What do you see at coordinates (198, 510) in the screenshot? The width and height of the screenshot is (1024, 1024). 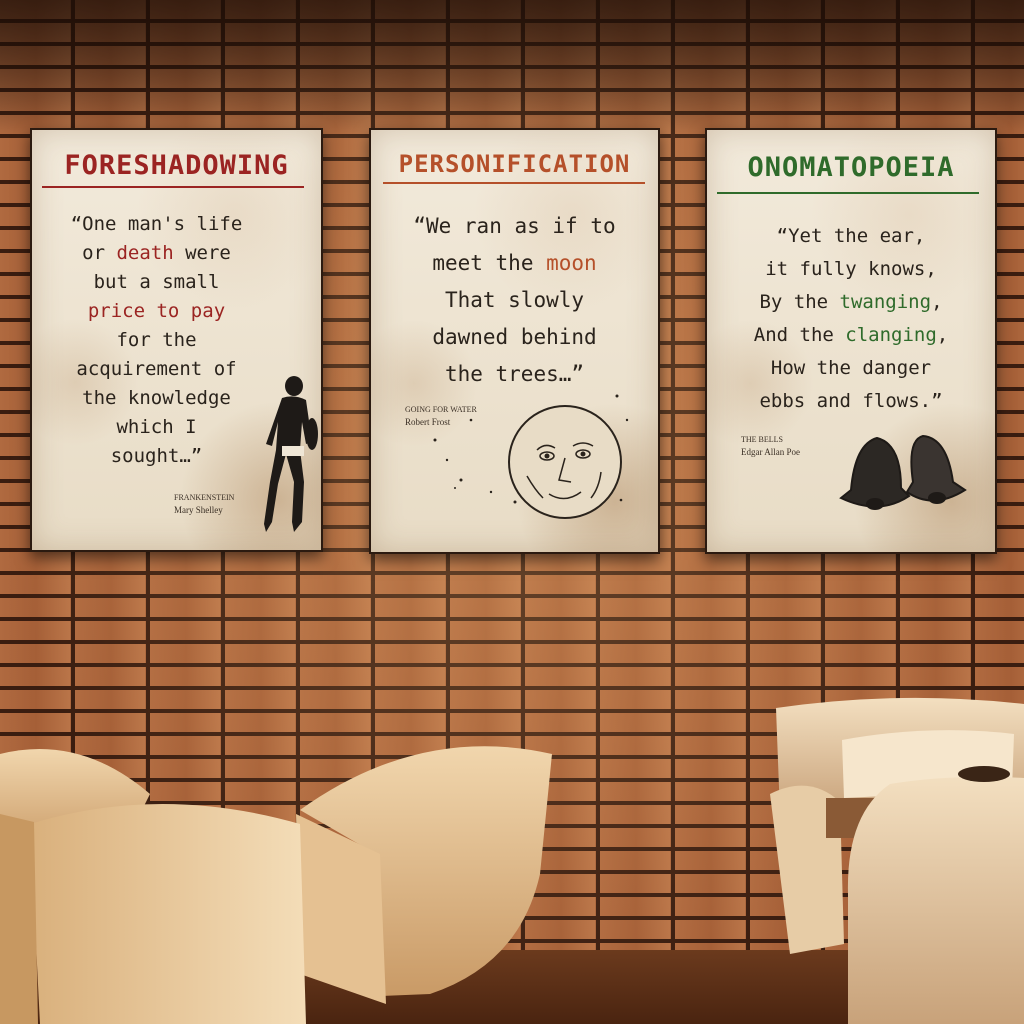 I see `credit-author: Mary Shelley` at bounding box center [198, 510].